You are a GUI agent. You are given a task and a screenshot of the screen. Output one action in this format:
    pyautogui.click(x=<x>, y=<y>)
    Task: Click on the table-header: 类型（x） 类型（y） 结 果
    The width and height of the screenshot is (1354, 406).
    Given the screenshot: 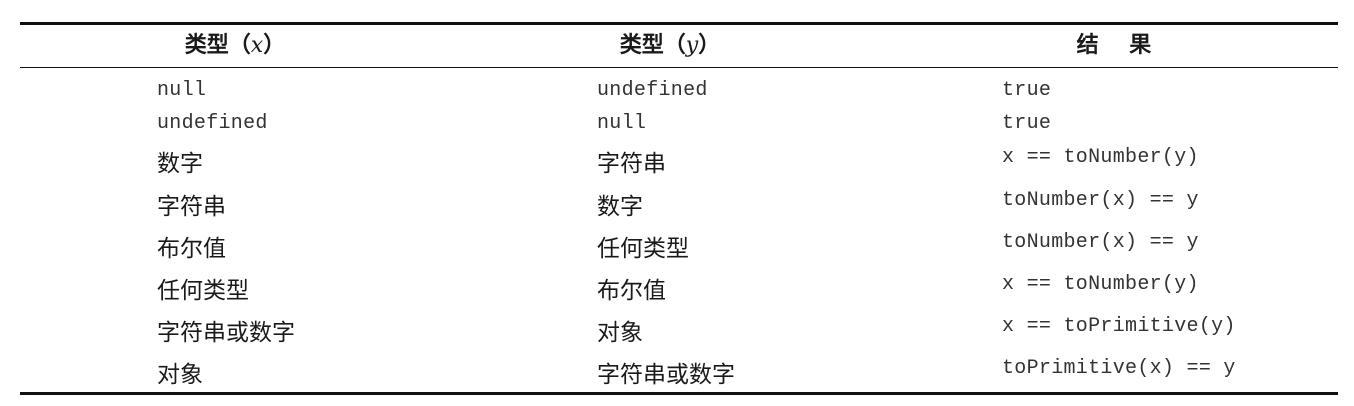 What is the action you would take?
    pyautogui.click(x=679, y=46)
    